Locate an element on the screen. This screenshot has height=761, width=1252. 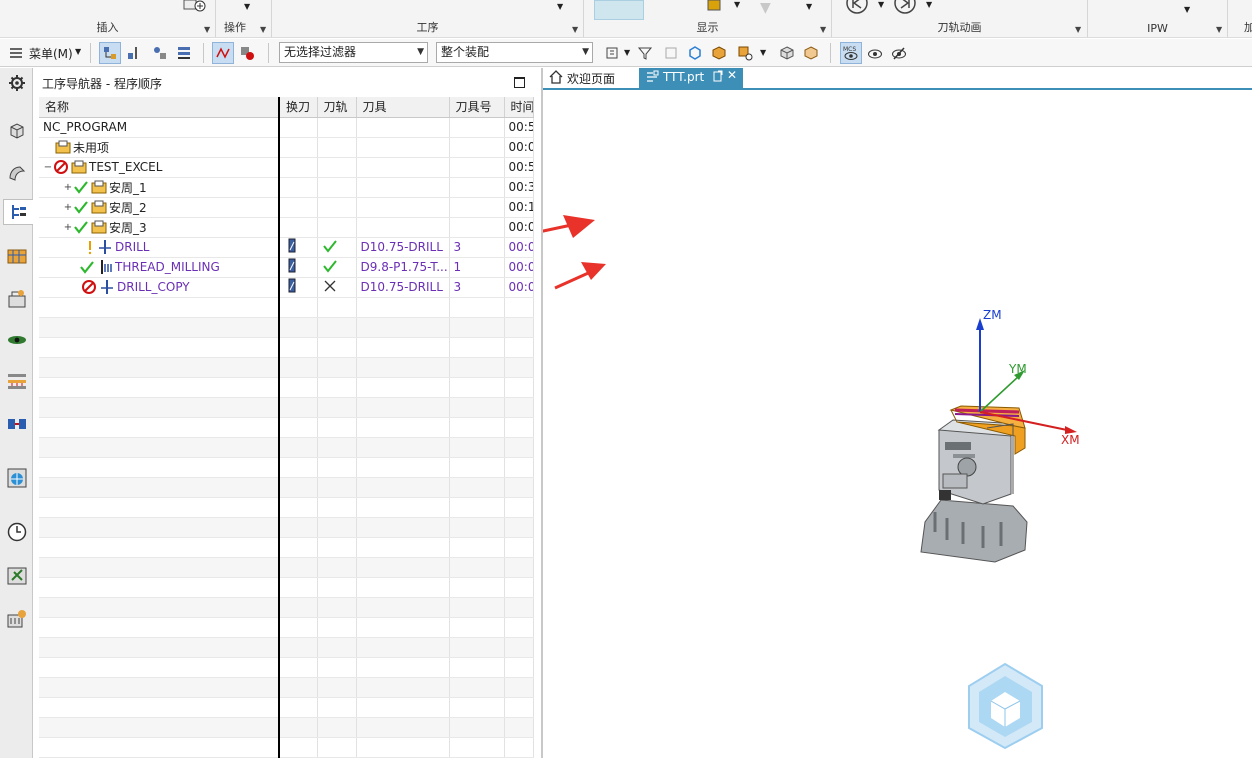
step-back-icon is located at coordinates (857, 8).